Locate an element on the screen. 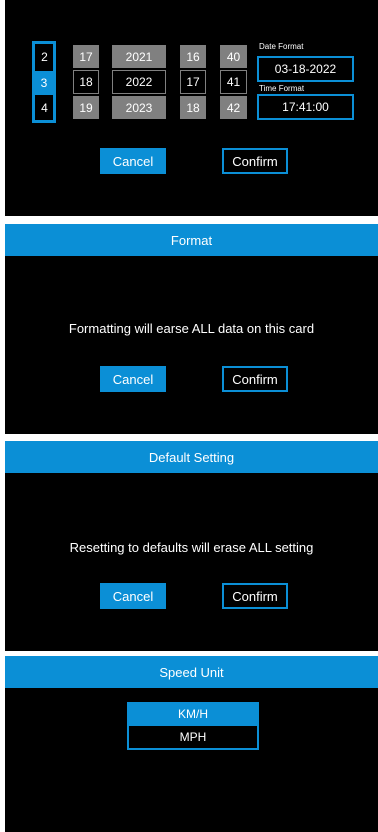 The height and width of the screenshot is (832, 378). month-prev: 2 is located at coordinates (44, 57).